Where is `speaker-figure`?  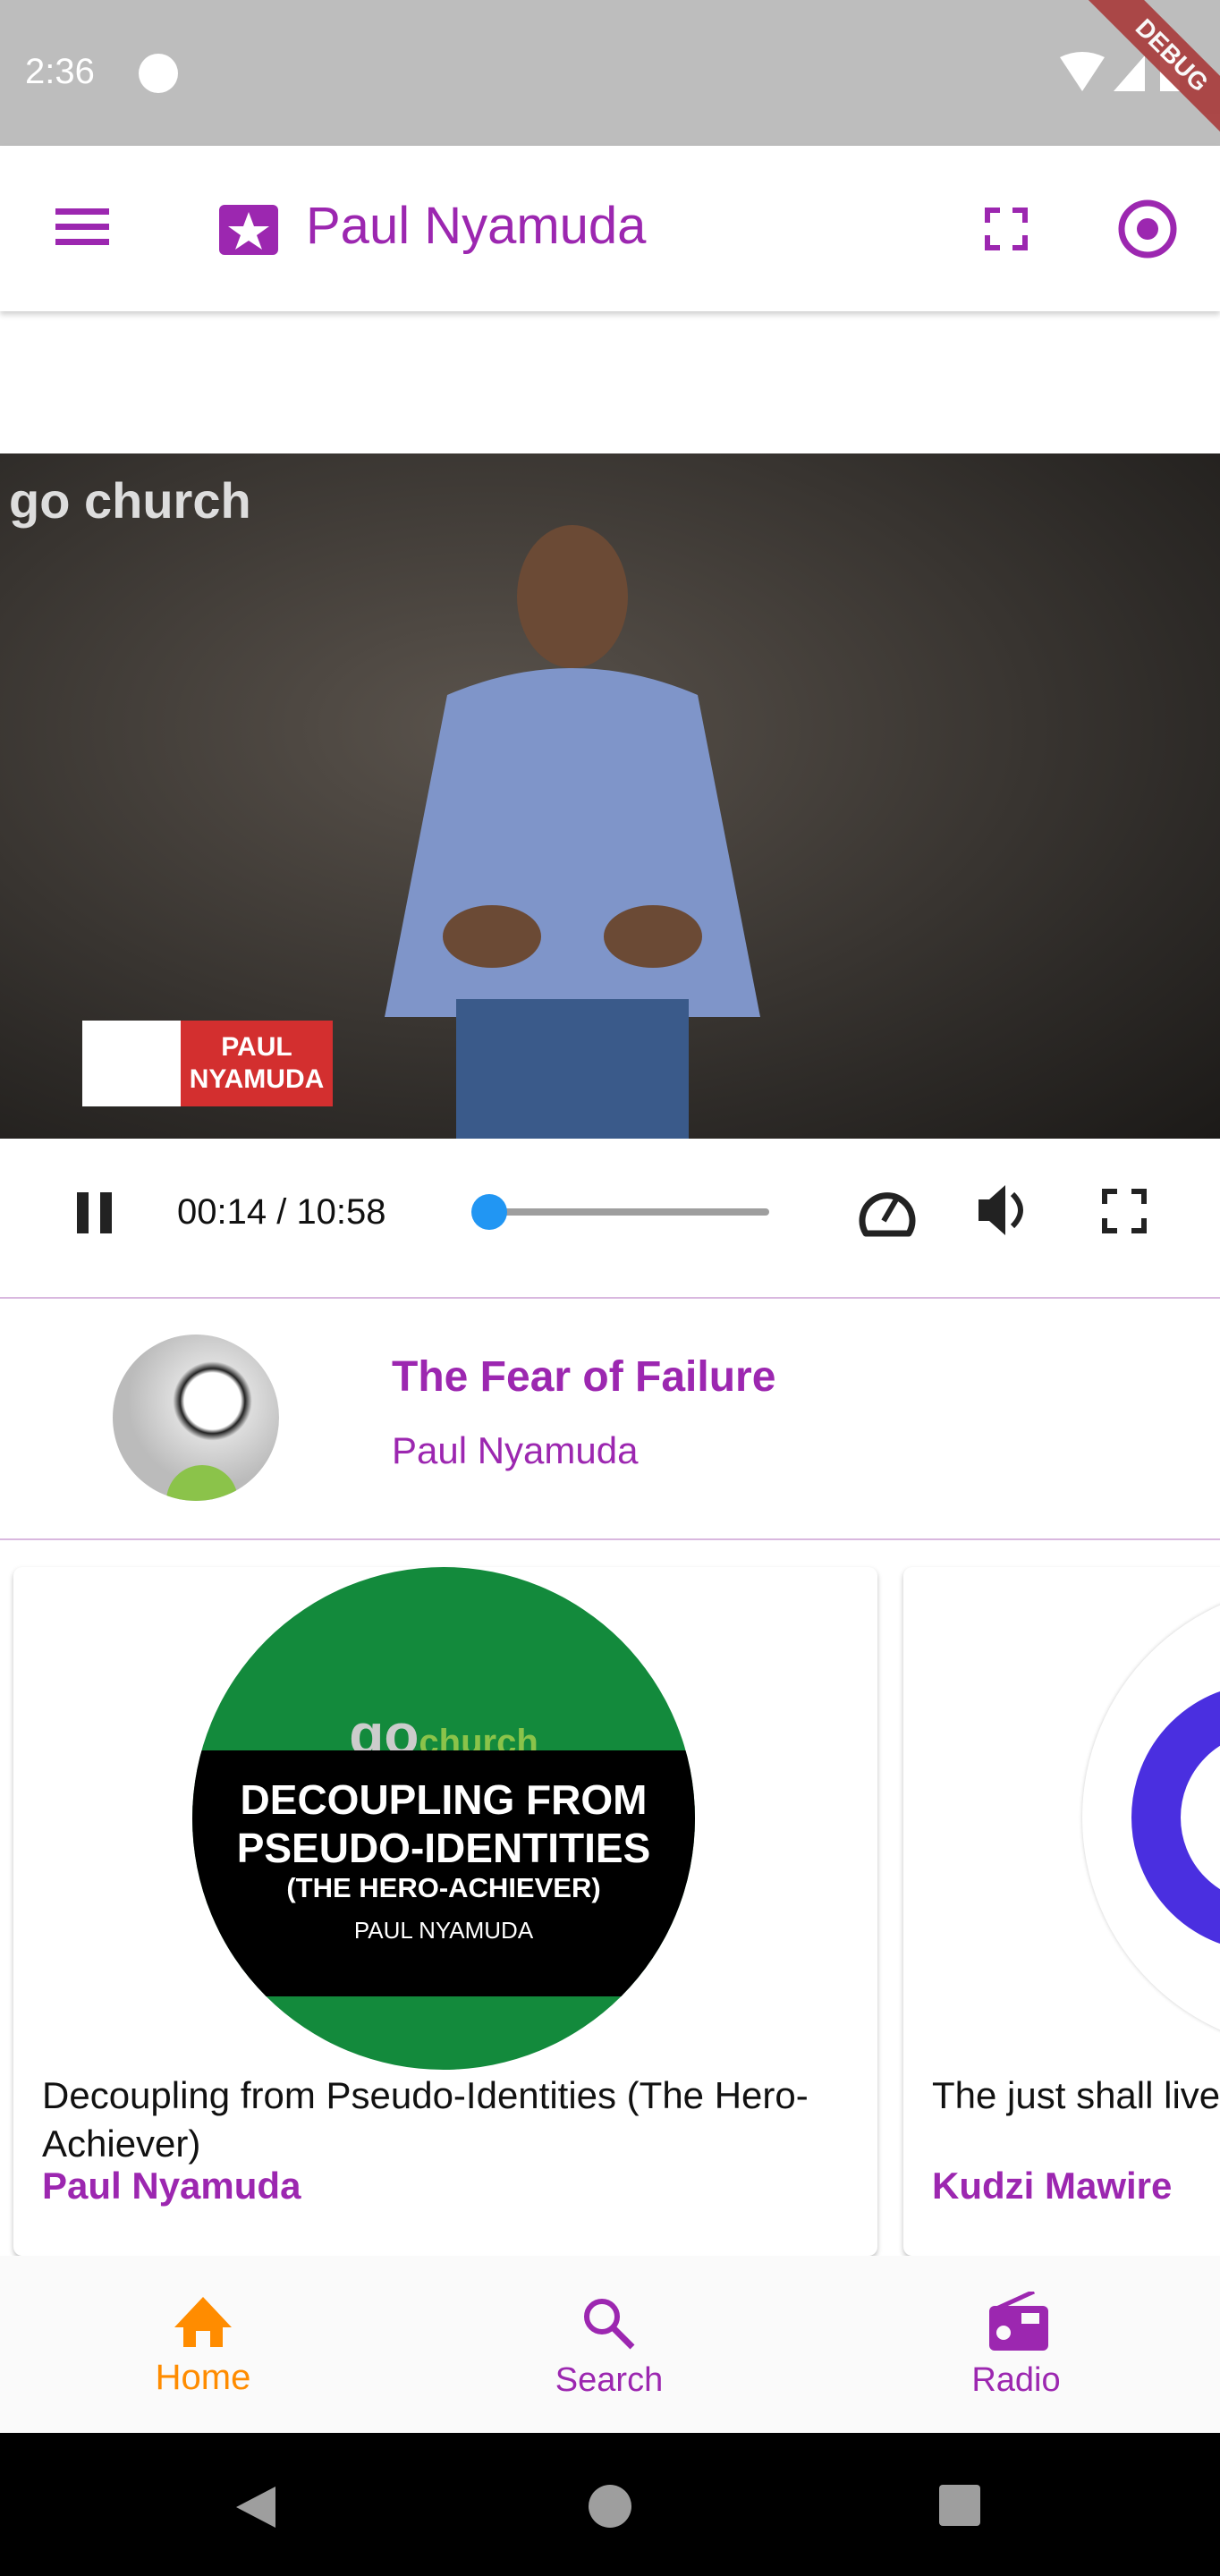 speaker-figure is located at coordinates (572, 832).